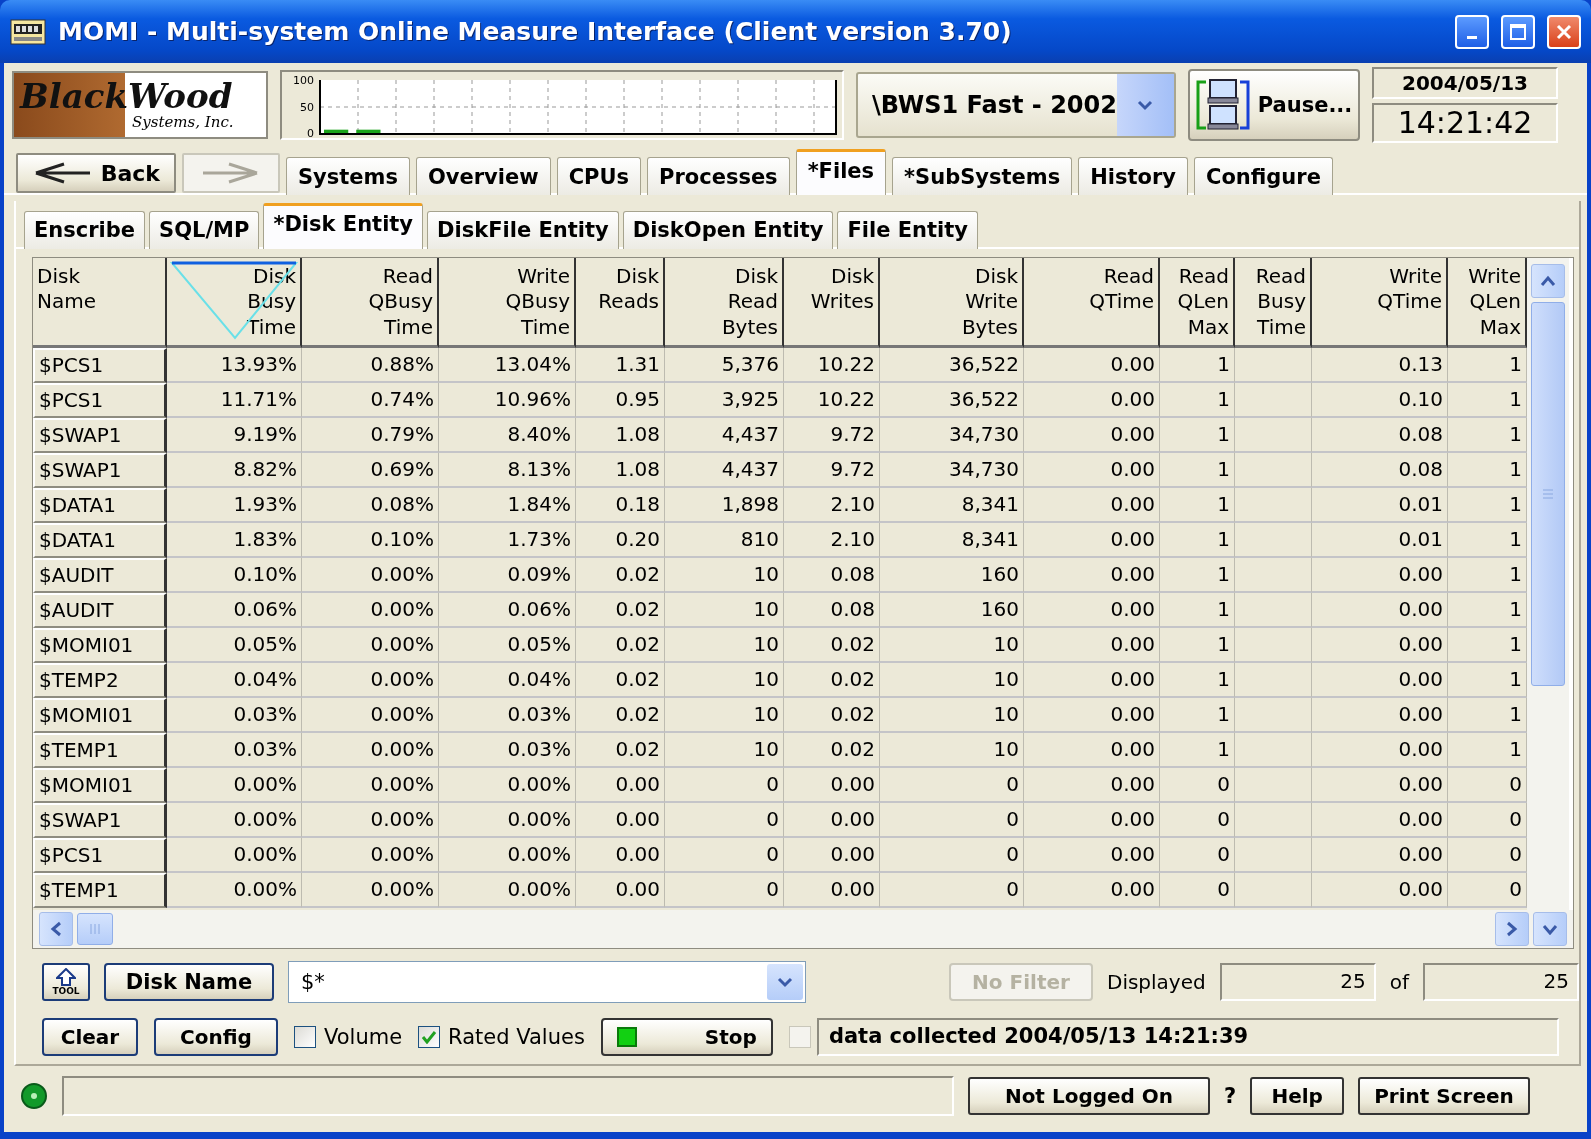  Describe the element at coordinates (85, 229) in the screenshot. I see `sub-tab: Enscribe` at that location.